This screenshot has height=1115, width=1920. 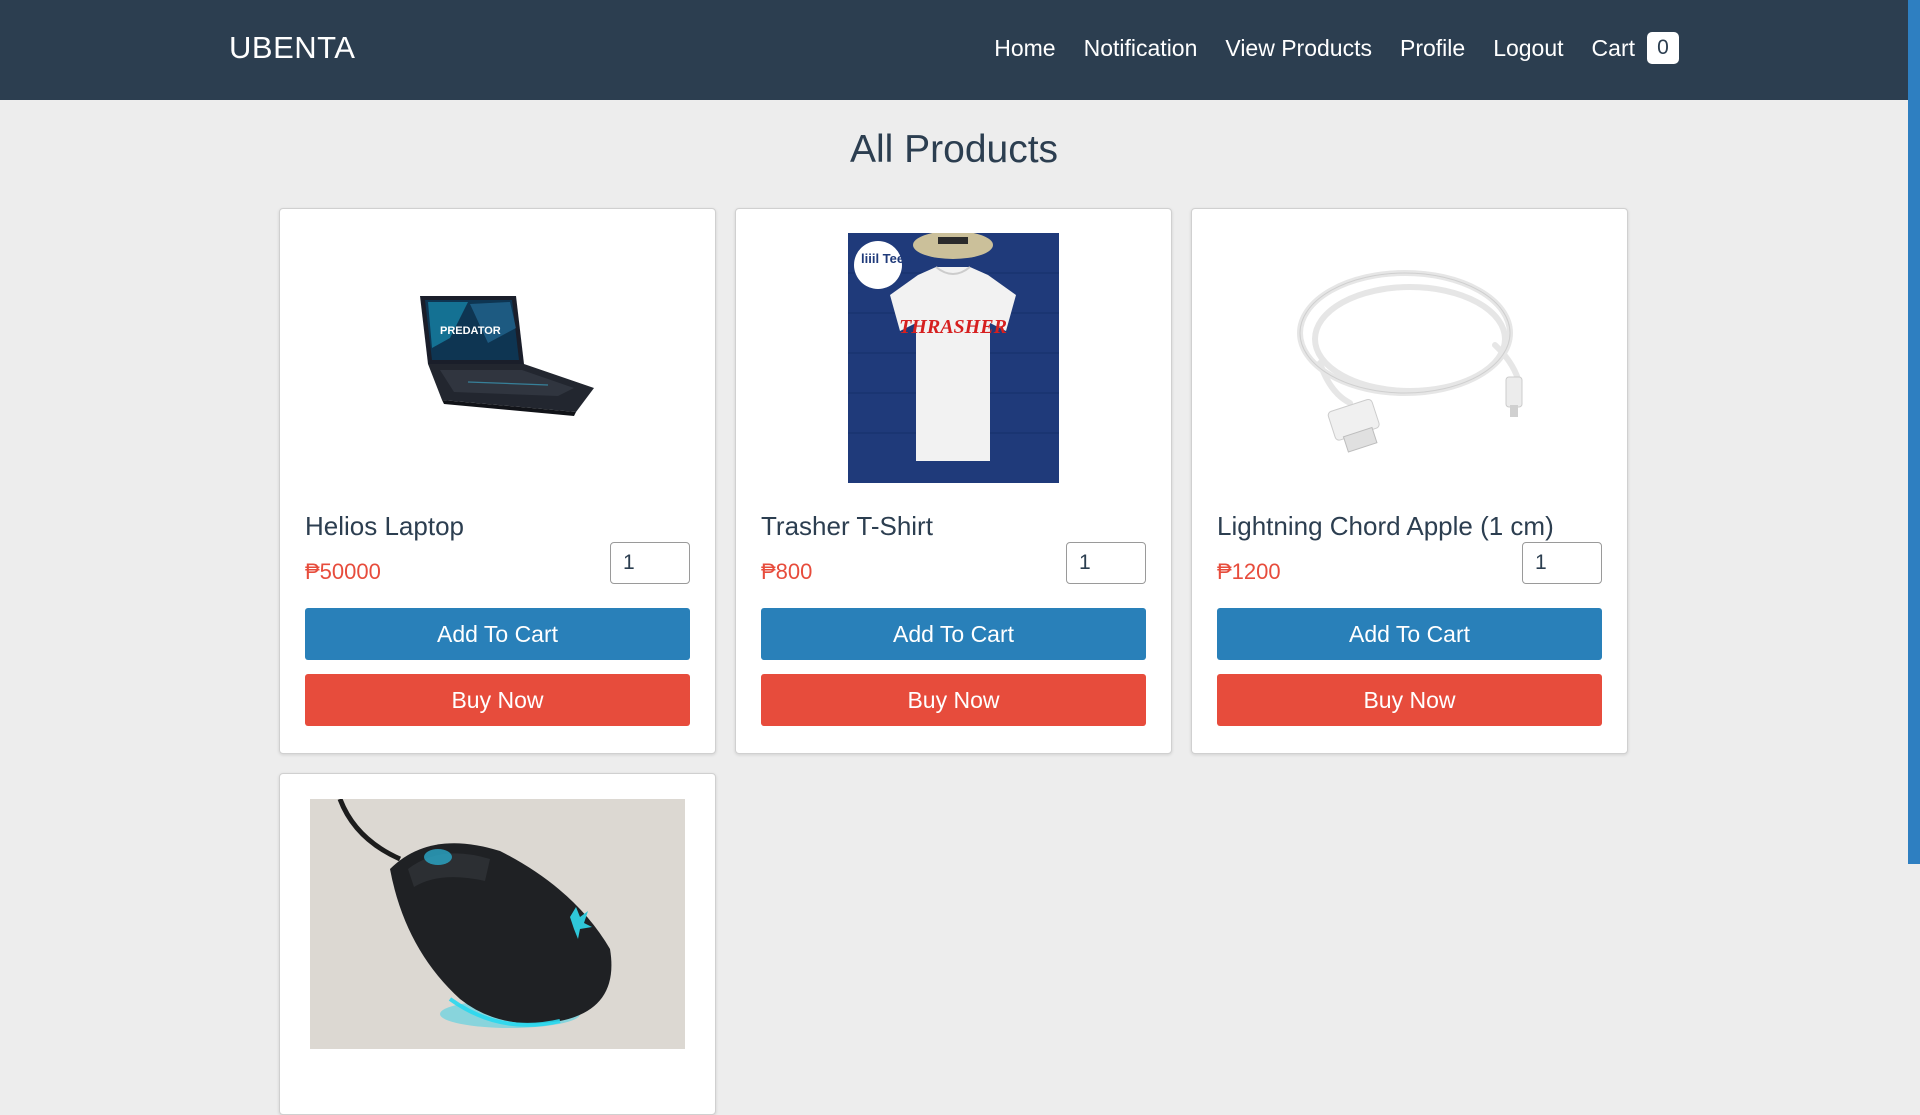 What do you see at coordinates (1249, 571) in the screenshot?
I see `product-price: ₱1200` at bounding box center [1249, 571].